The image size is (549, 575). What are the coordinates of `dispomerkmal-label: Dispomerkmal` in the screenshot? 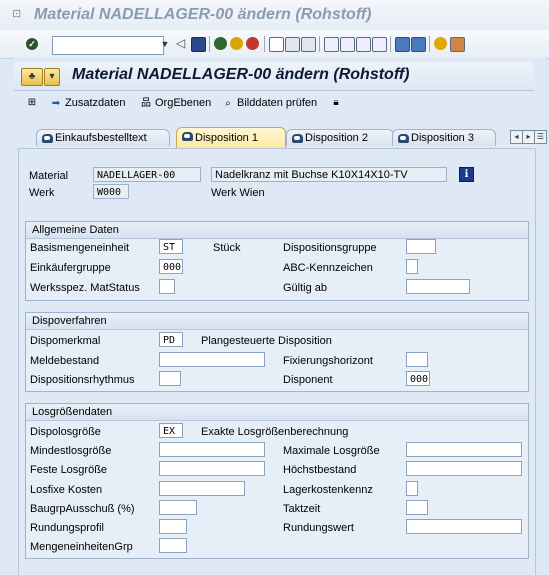 It's located at (65, 341).